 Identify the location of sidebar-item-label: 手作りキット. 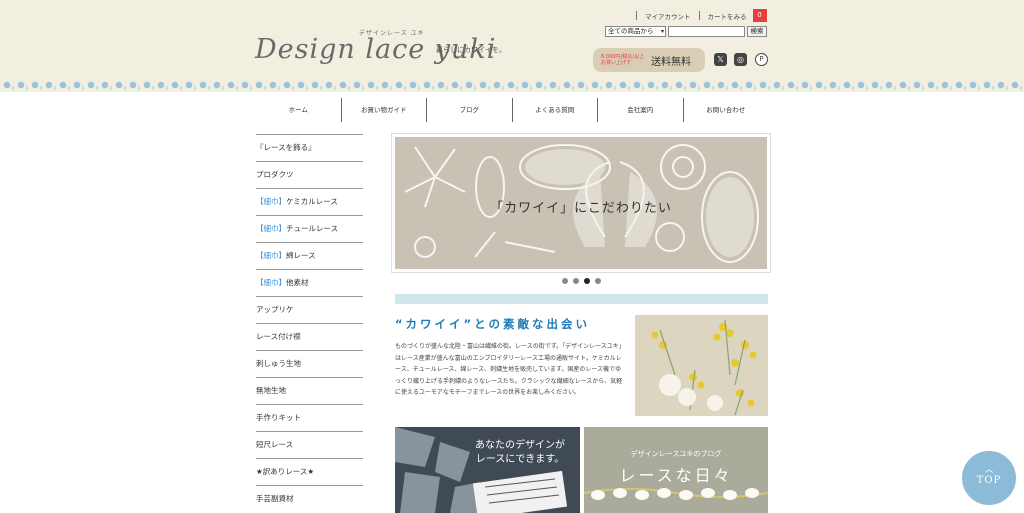
(278, 417).